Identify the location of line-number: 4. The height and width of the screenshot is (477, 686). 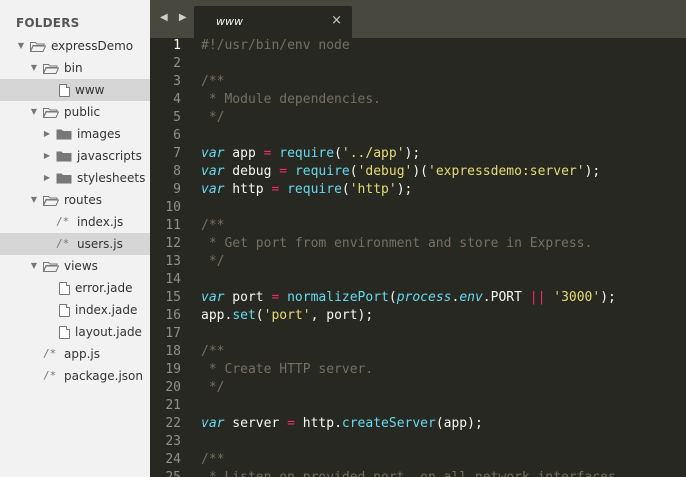
(177, 99).